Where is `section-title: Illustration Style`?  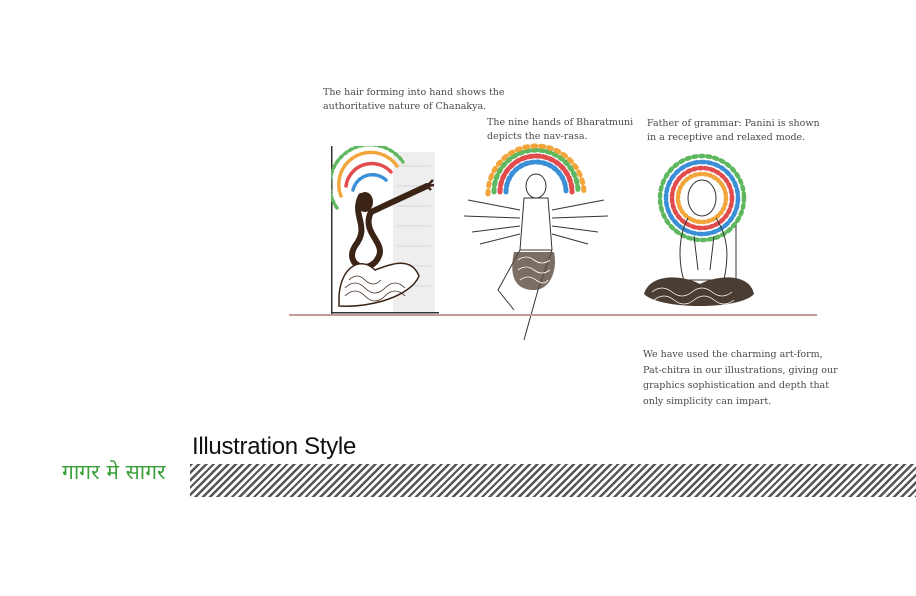
section-title: Illustration Style is located at coordinates (274, 446).